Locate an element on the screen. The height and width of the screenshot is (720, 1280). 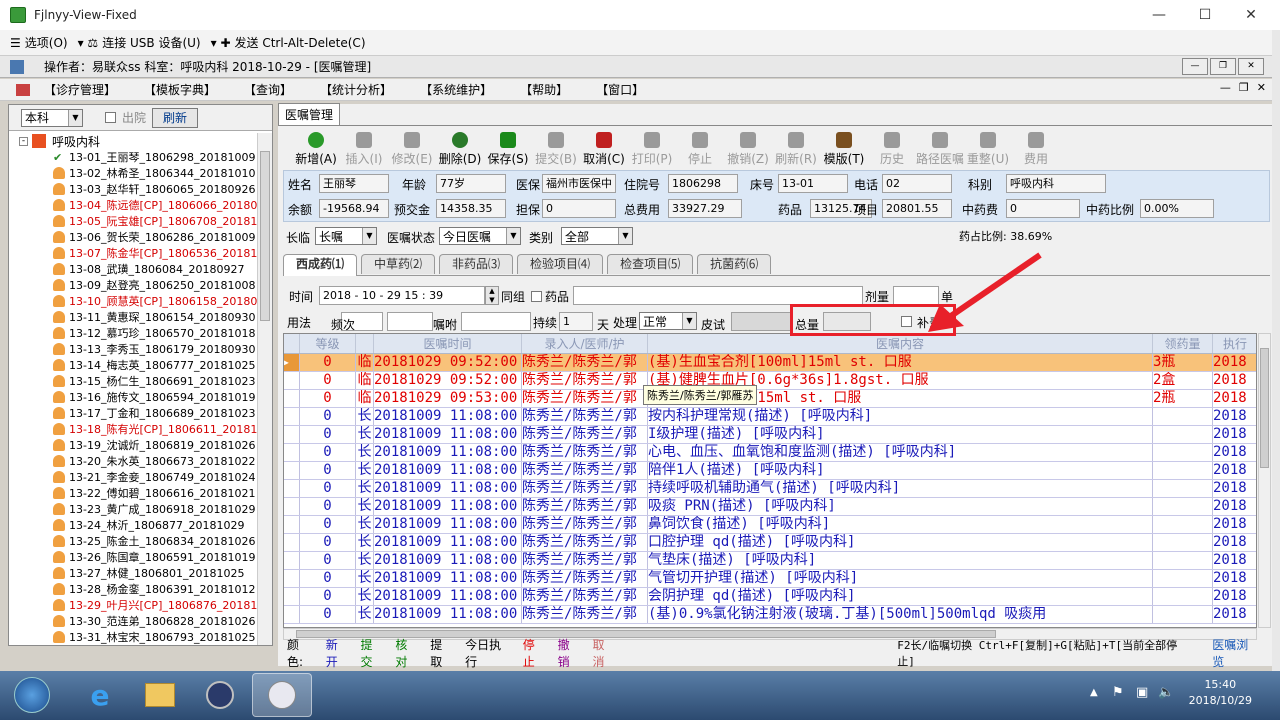
tree-patient-item: 13-25_陈金土_1806834_20181026 is located at coordinates (155, 541).